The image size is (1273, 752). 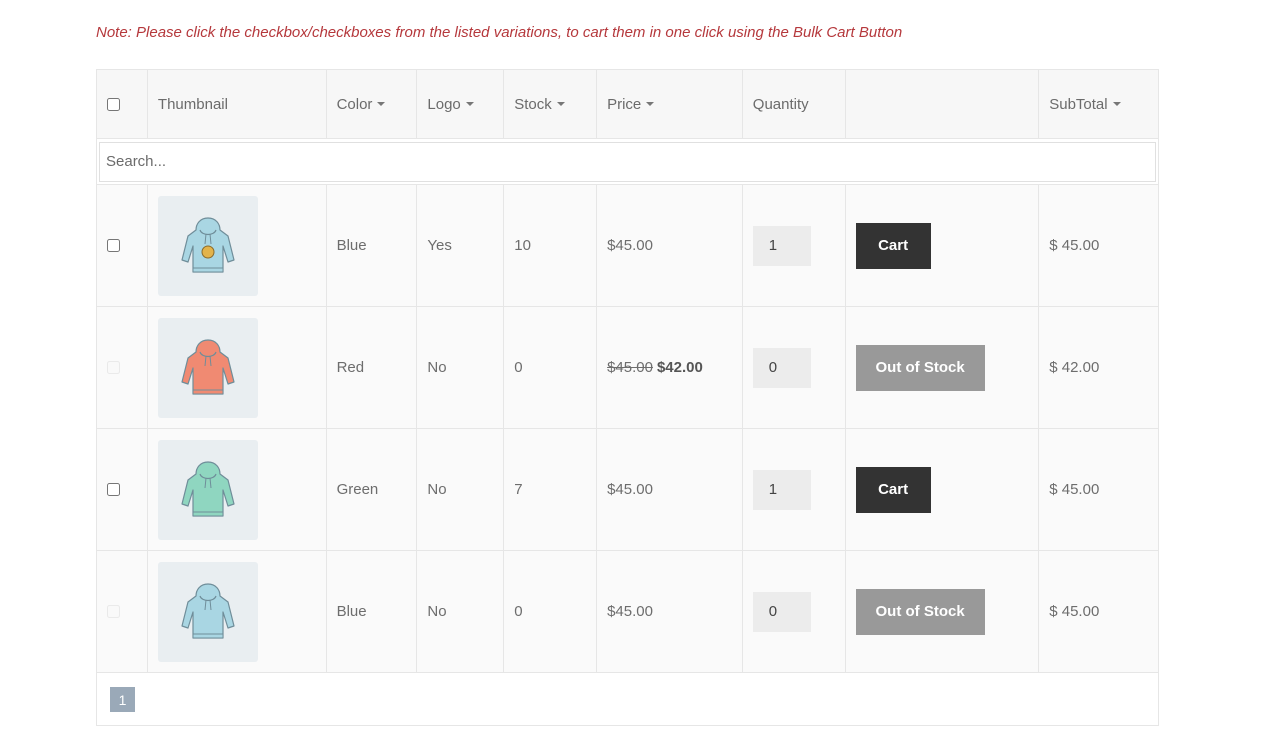 What do you see at coordinates (354, 104) in the screenshot?
I see `header-color-label: Color` at bounding box center [354, 104].